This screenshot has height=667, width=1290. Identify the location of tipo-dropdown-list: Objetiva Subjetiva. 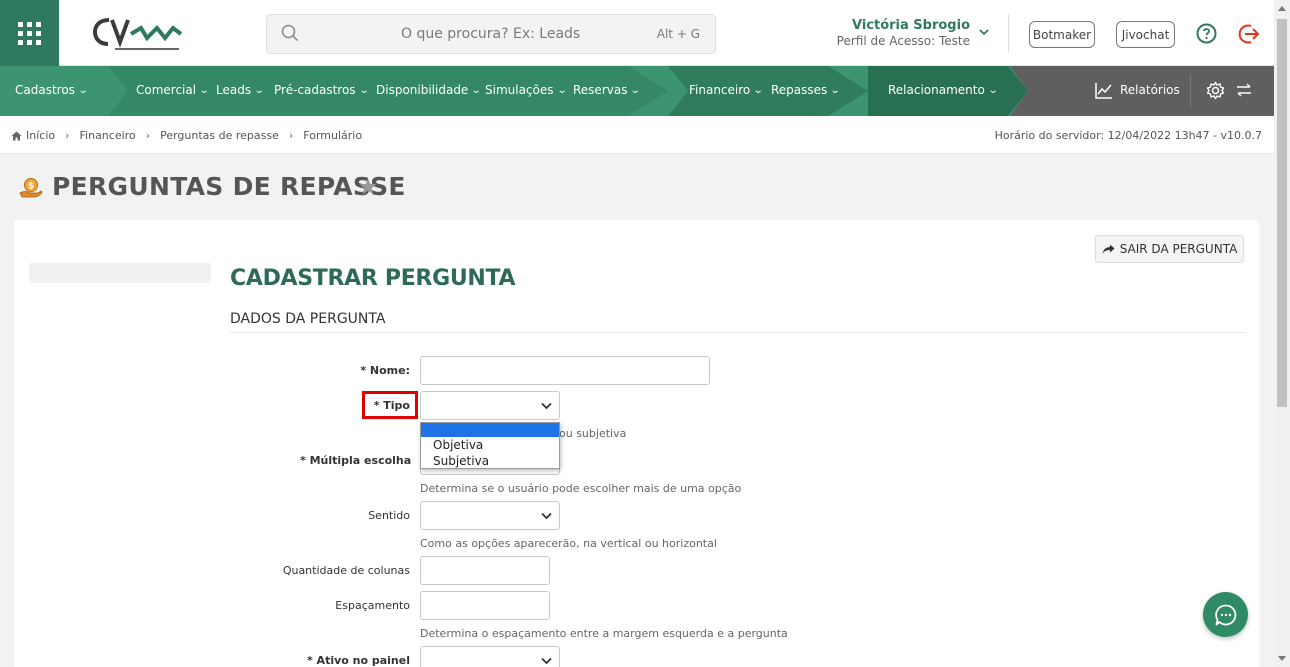
(490, 445).